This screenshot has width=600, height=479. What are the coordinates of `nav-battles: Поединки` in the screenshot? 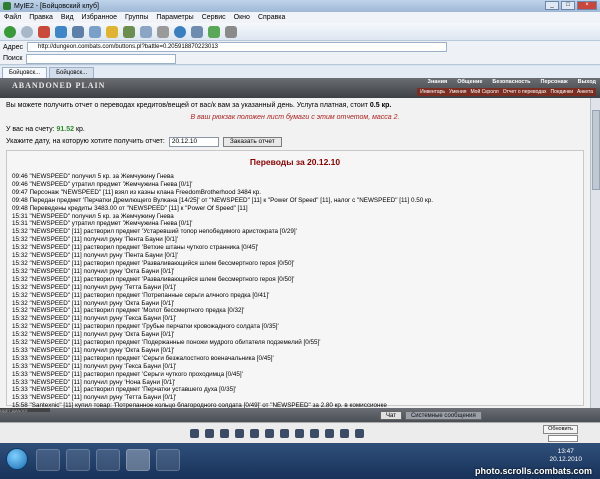 It's located at (562, 92).